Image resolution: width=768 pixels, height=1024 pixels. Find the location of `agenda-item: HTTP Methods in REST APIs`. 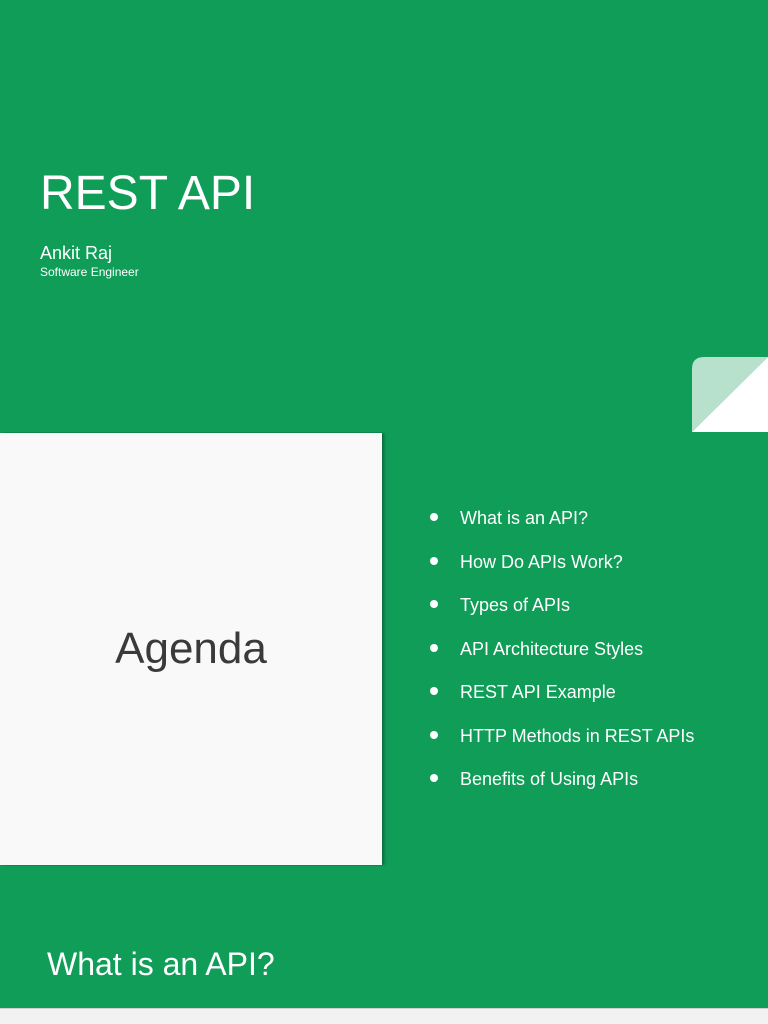

agenda-item: HTTP Methods in REST APIs is located at coordinates (562, 742).